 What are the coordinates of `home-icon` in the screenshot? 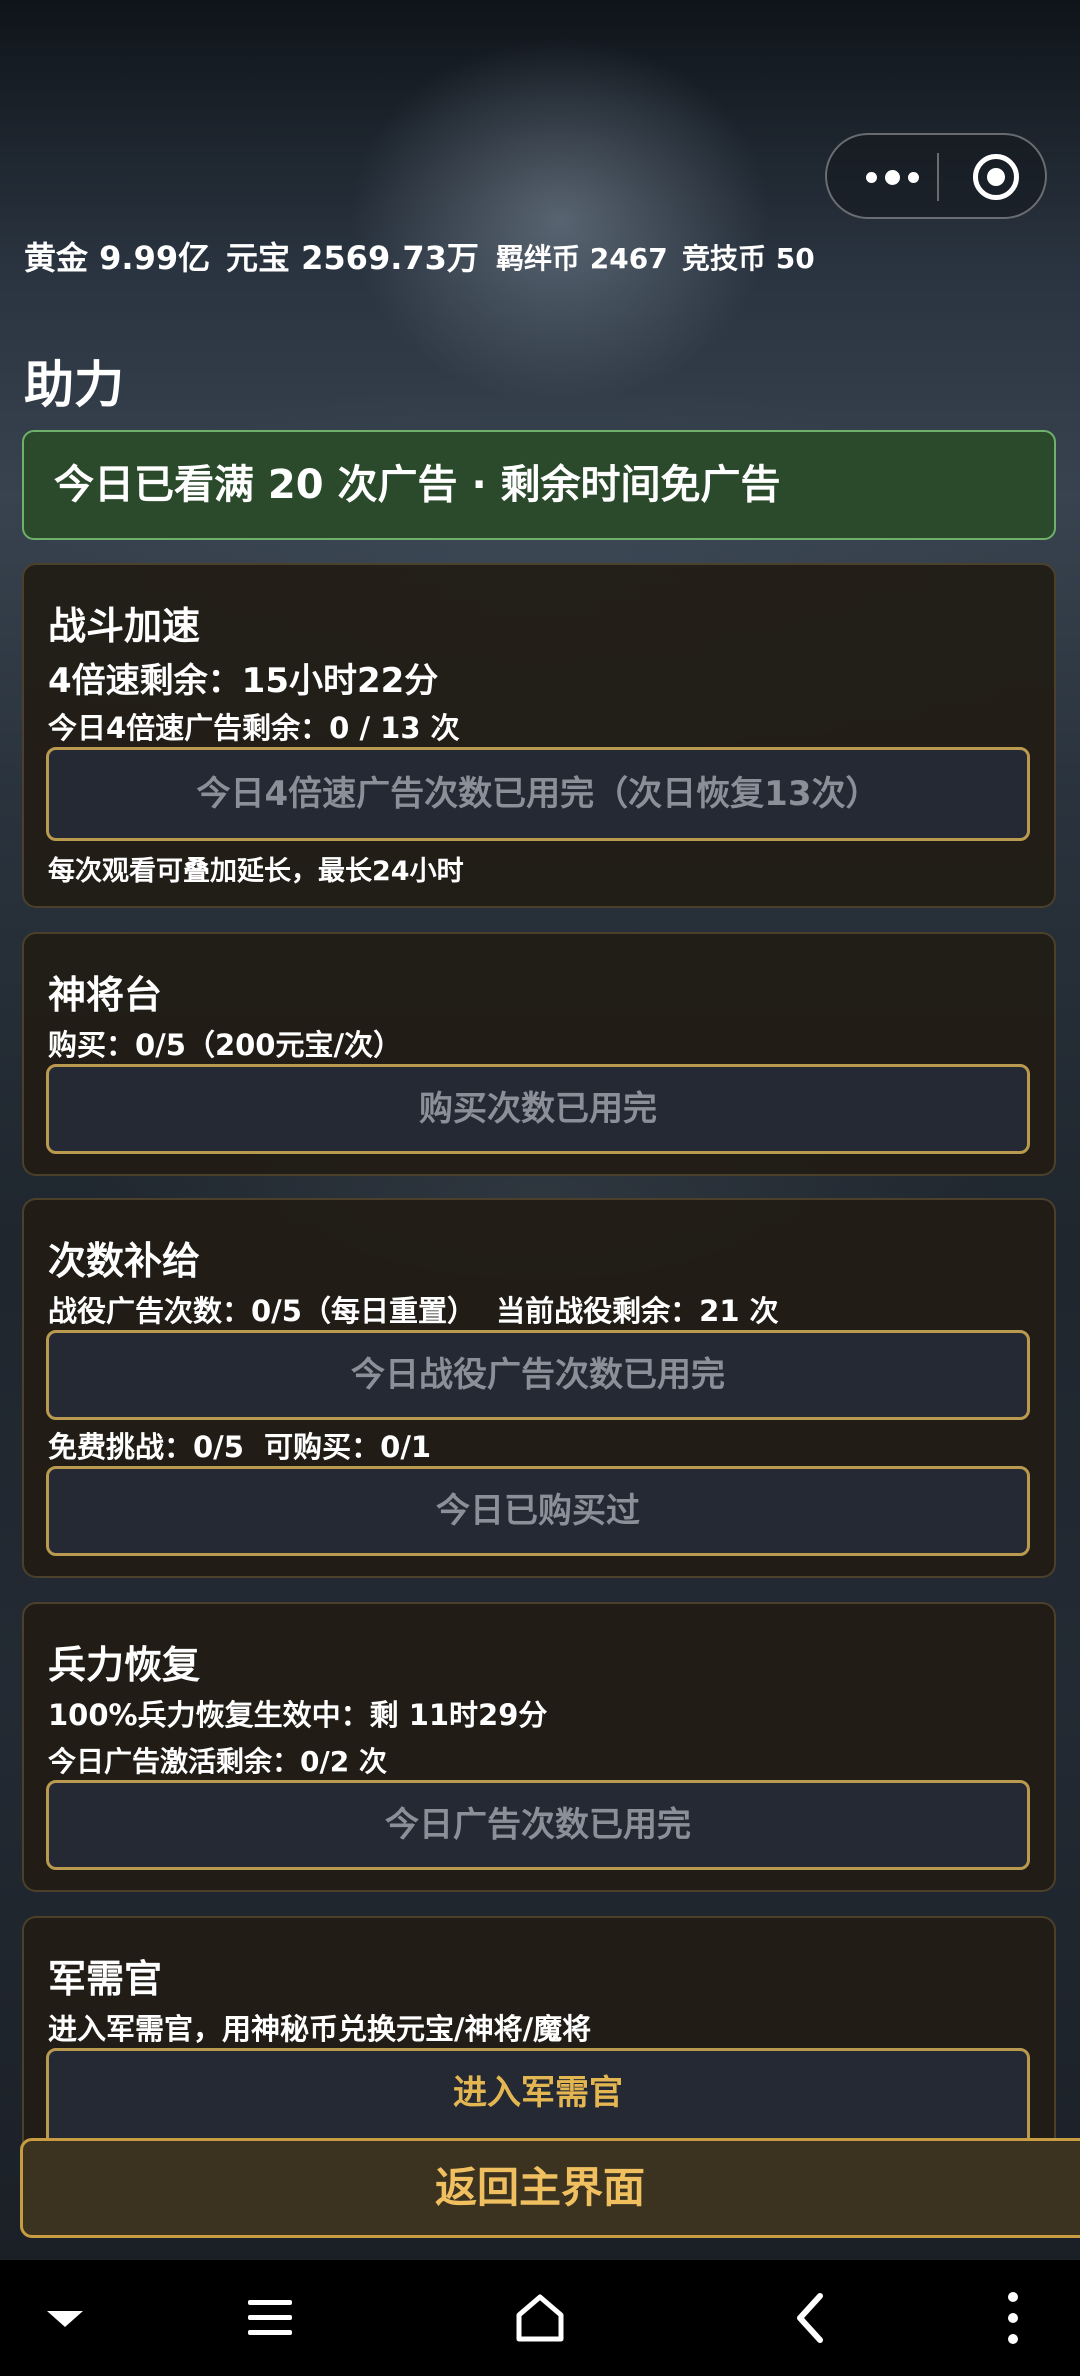 It's located at (540, 2318).